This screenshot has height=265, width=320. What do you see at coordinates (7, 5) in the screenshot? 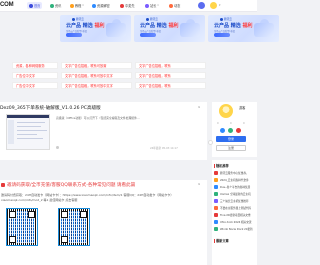
I see `site-logo: COM` at bounding box center [7, 5].